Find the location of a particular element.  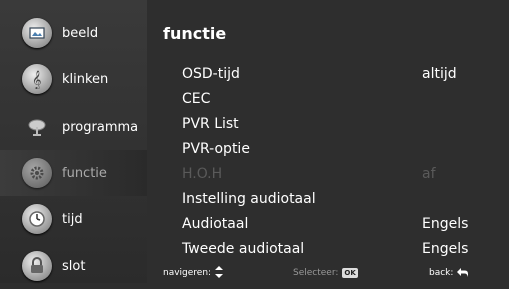

menu-row-cec: CEC is located at coordinates (337, 99).